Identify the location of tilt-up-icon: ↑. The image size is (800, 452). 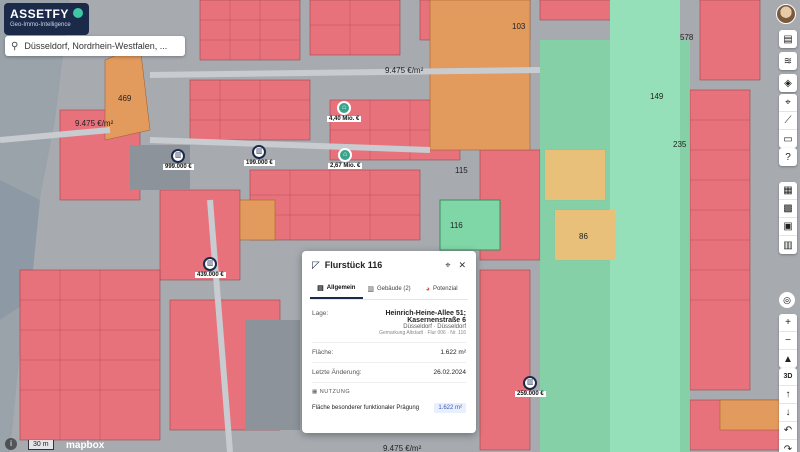
(788, 395).